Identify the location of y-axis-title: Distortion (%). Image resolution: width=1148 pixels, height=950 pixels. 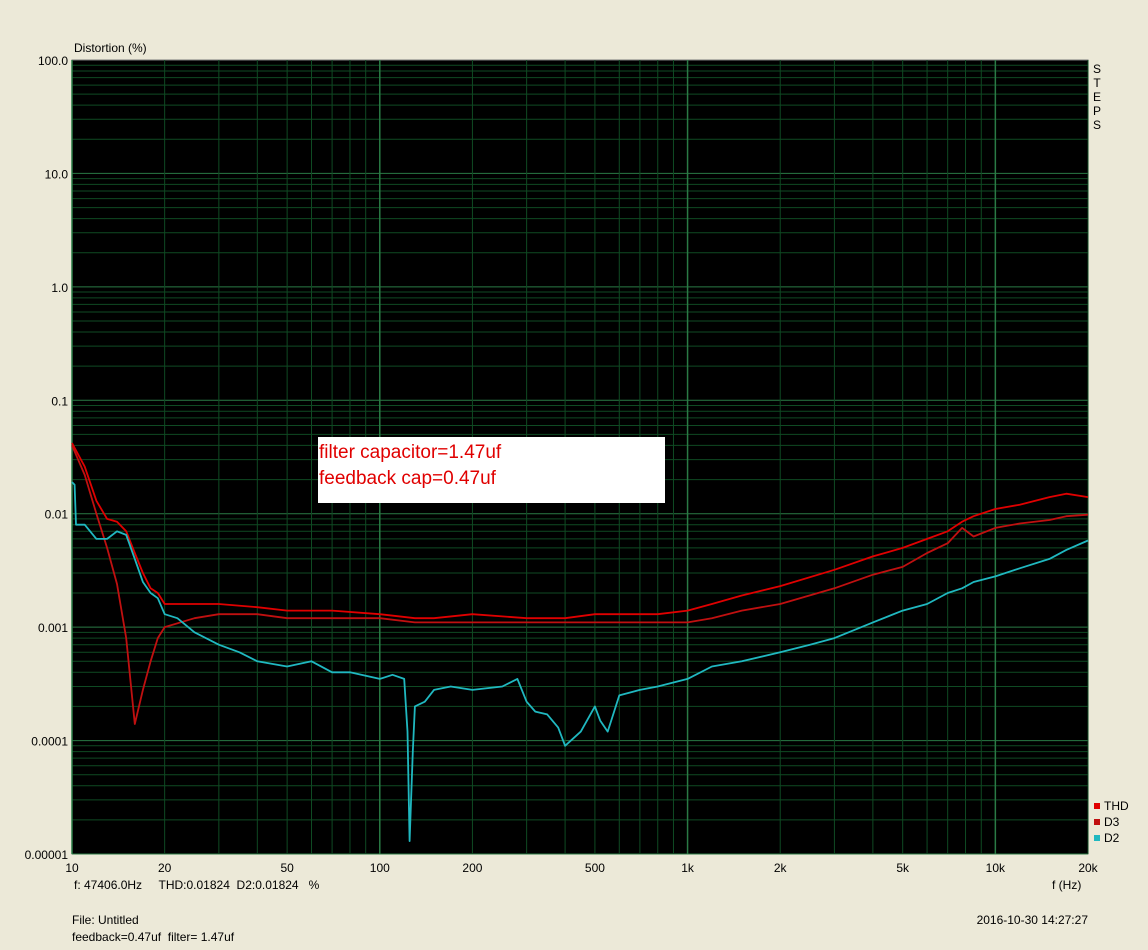
(110, 48).